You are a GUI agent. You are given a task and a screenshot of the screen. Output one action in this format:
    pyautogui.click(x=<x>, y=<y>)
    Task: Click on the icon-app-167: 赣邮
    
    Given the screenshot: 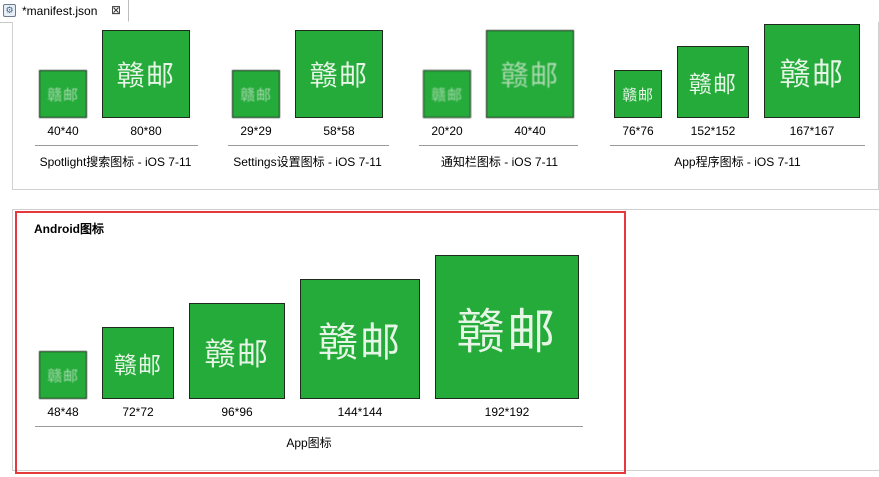 What is the action you would take?
    pyautogui.click(x=812, y=71)
    